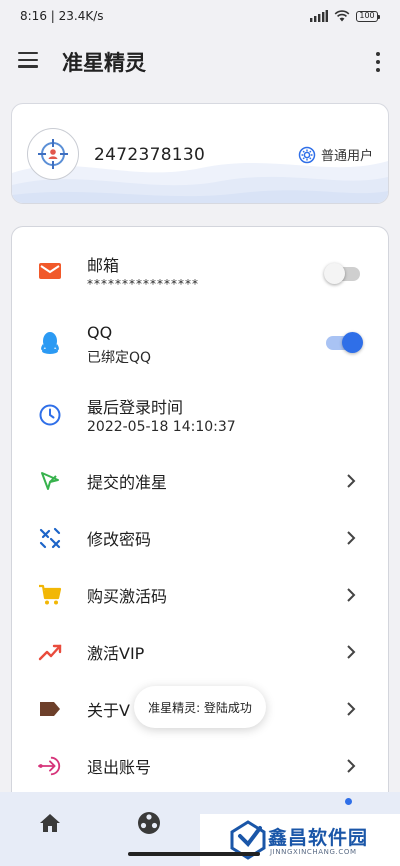 The width and height of the screenshot is (400, 866). Describe the element at coordinates (200, 766) in the screenshot. I see `setting-logout: 退出账号` at that location.